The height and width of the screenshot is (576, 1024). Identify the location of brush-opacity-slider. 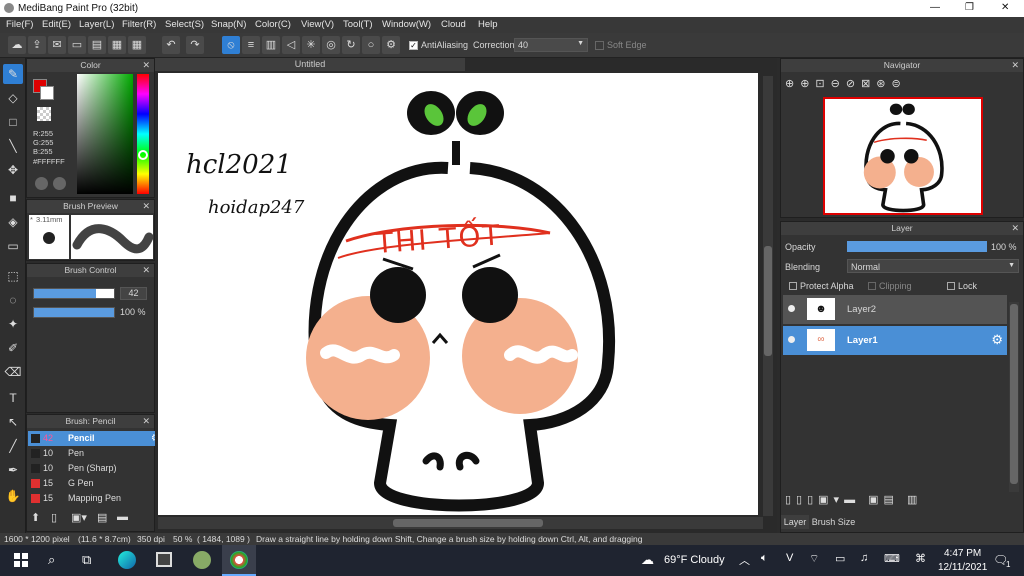
(74, 312).